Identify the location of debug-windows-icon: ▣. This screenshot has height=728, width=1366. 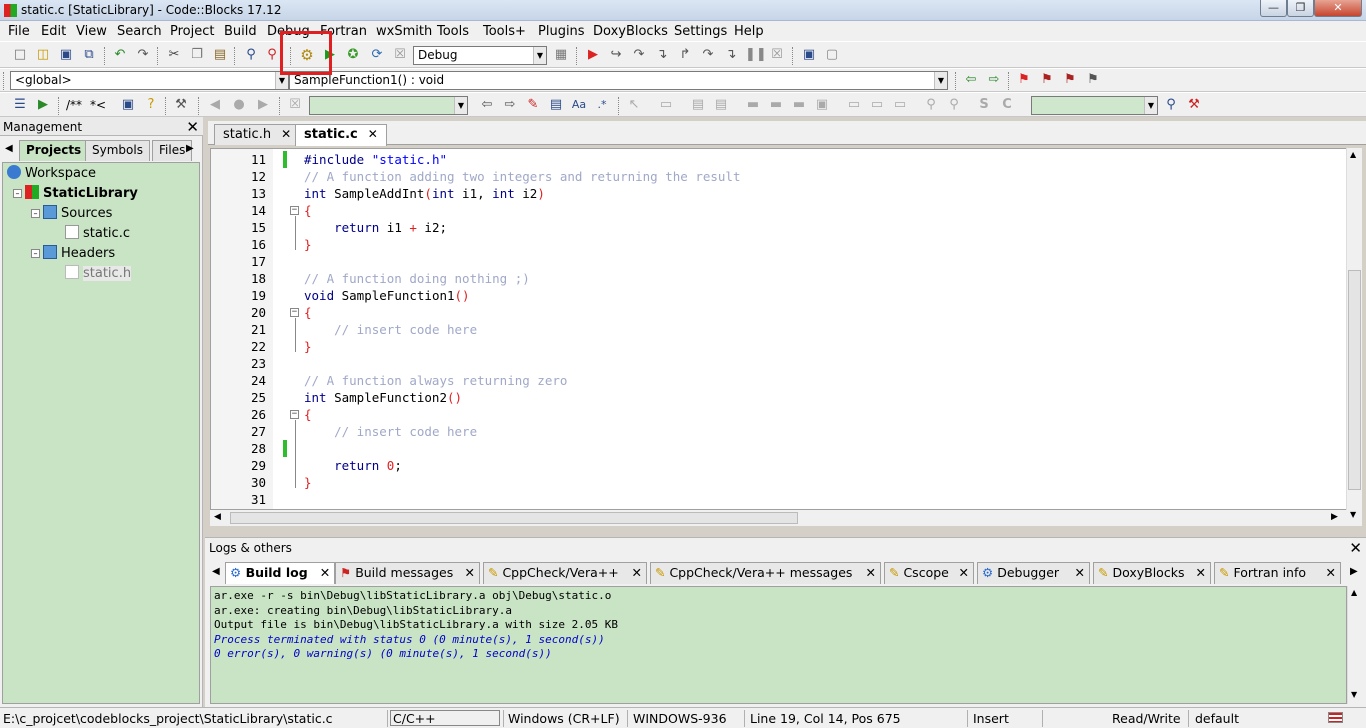
(809, 55).